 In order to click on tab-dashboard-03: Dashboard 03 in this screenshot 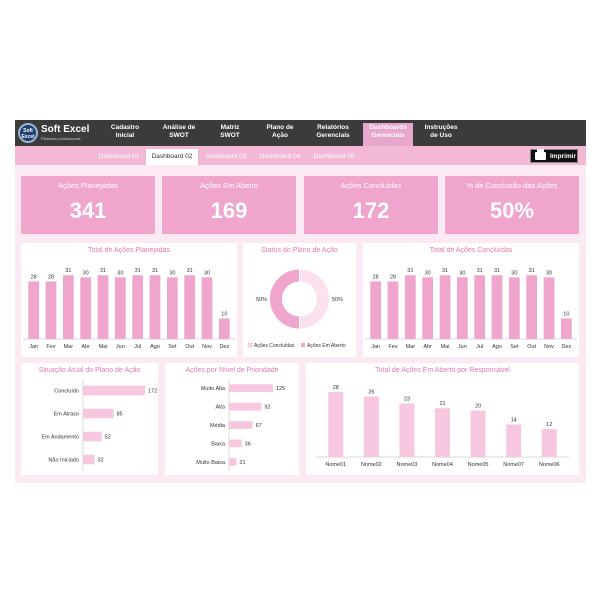, I will do `click(226, 156)`.